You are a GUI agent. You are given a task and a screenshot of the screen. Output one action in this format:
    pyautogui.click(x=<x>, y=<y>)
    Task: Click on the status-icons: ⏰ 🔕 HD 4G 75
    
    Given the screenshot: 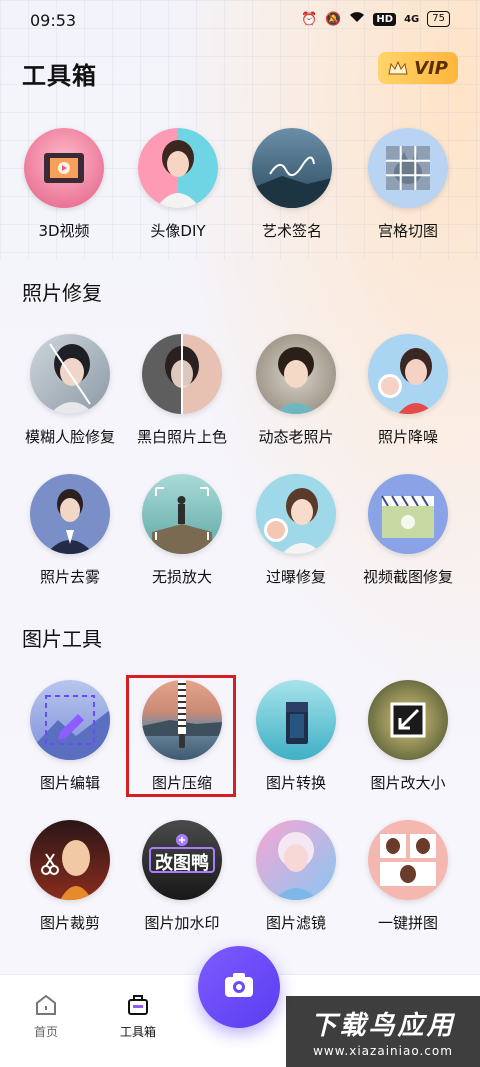 What is the action you would take?
    pyautogui.click(x=375, y=19)
    